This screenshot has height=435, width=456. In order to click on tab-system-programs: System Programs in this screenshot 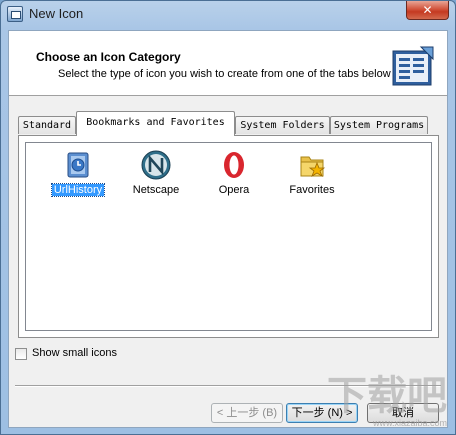, I will do `click(379, 125)`.